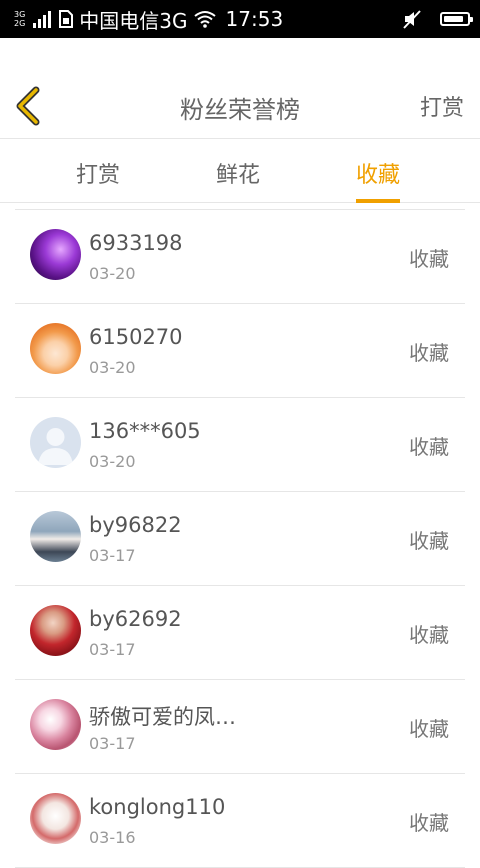 Image resolution: width=480 pixels, height=868 pixels. What do you see at coordinates (378, 175) in the screenshot?
I see `tab-label: 收藏` at bounding box center [378, 175].